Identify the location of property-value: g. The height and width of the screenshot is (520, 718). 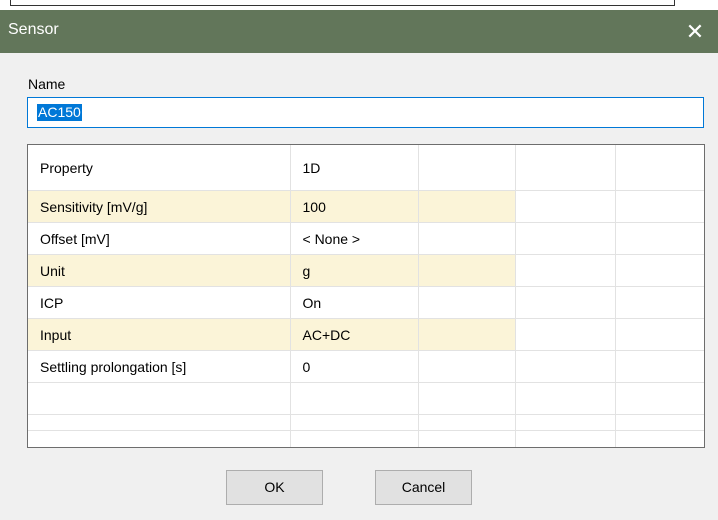
(354, 270).